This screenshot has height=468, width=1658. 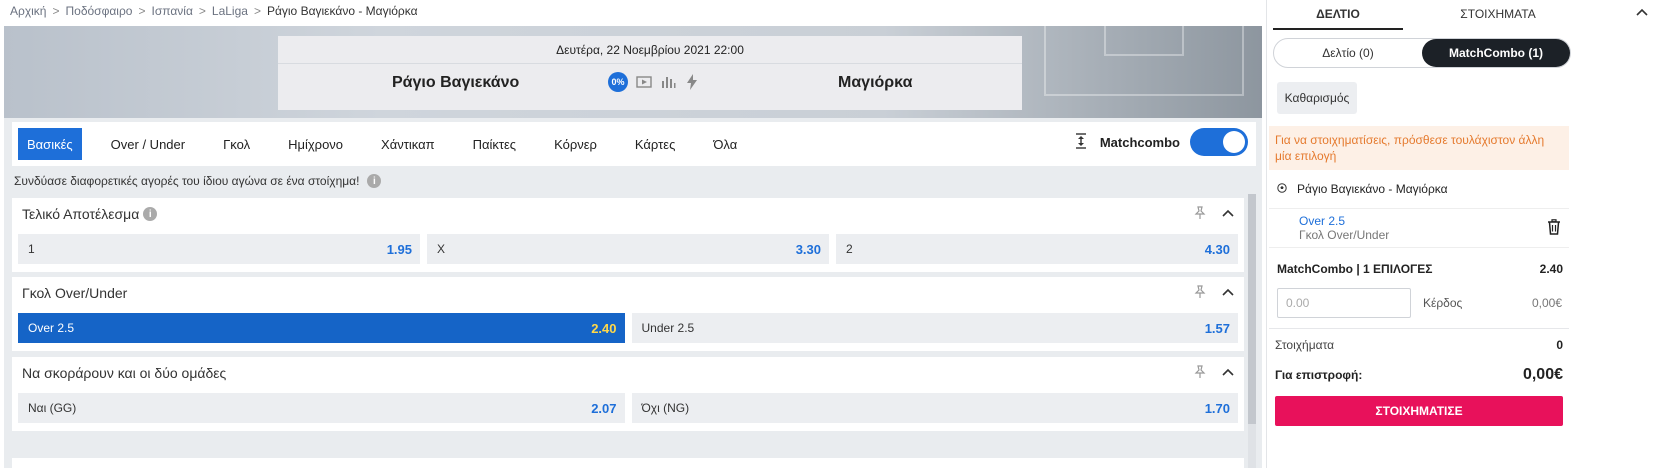 I want to click on odd-price: 3.30, so click(x=808, y=249).